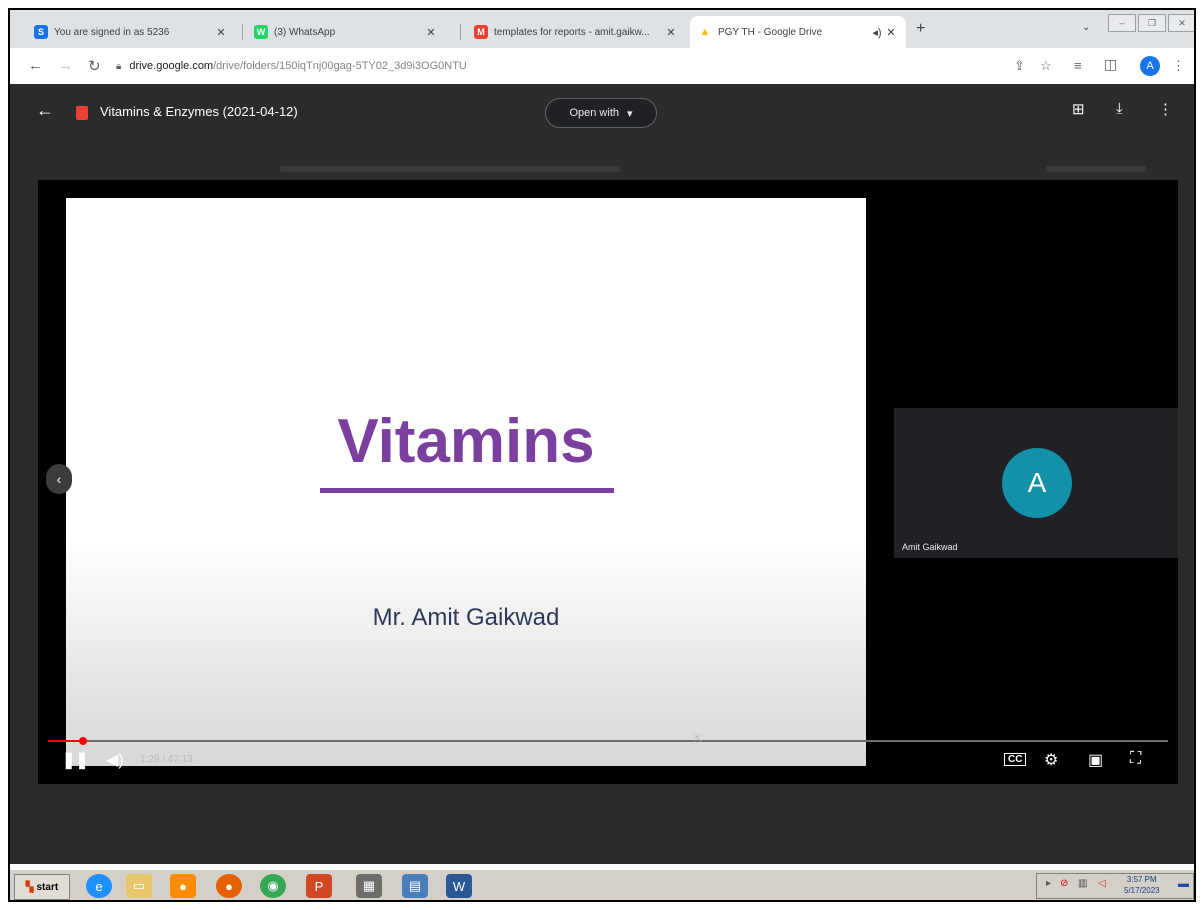  I want to click on start-button: ▚ start, so click(42, 887).